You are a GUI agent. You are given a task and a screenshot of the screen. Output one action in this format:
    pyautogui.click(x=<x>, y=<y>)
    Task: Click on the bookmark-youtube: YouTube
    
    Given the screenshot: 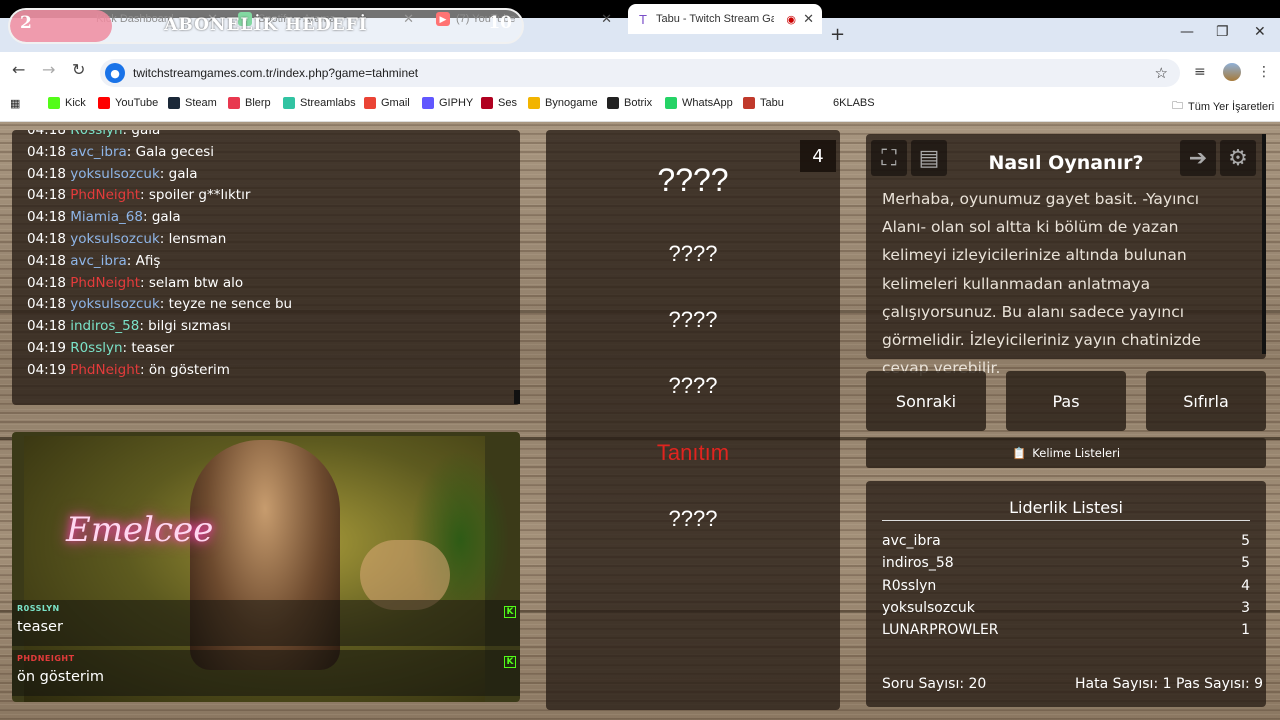 What is the action you would take?
    pyautogui.click(x=128, y=103)
    